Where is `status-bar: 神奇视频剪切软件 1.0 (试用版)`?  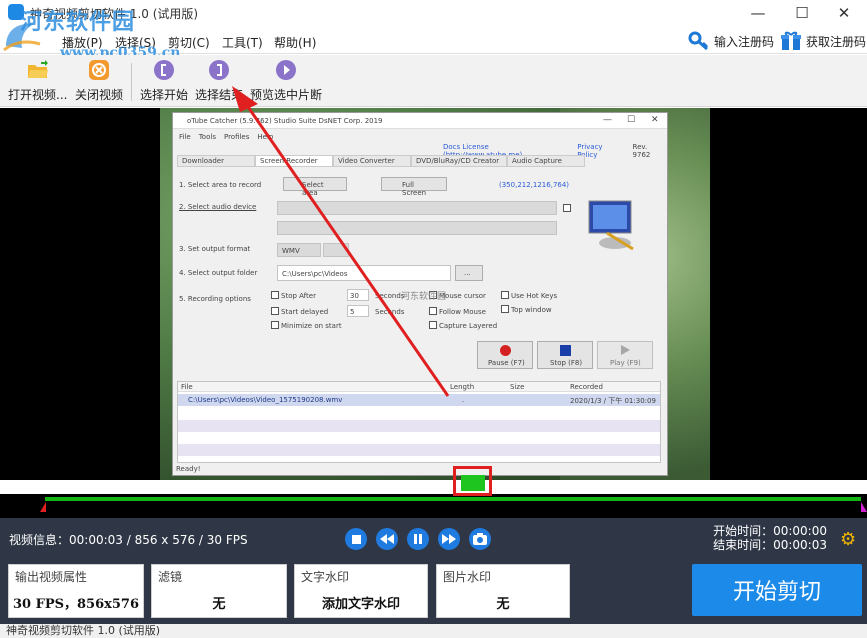 status-bar: 神奇视频剪切软件 1.0 (试用版) is located at coordinates (433, 631).